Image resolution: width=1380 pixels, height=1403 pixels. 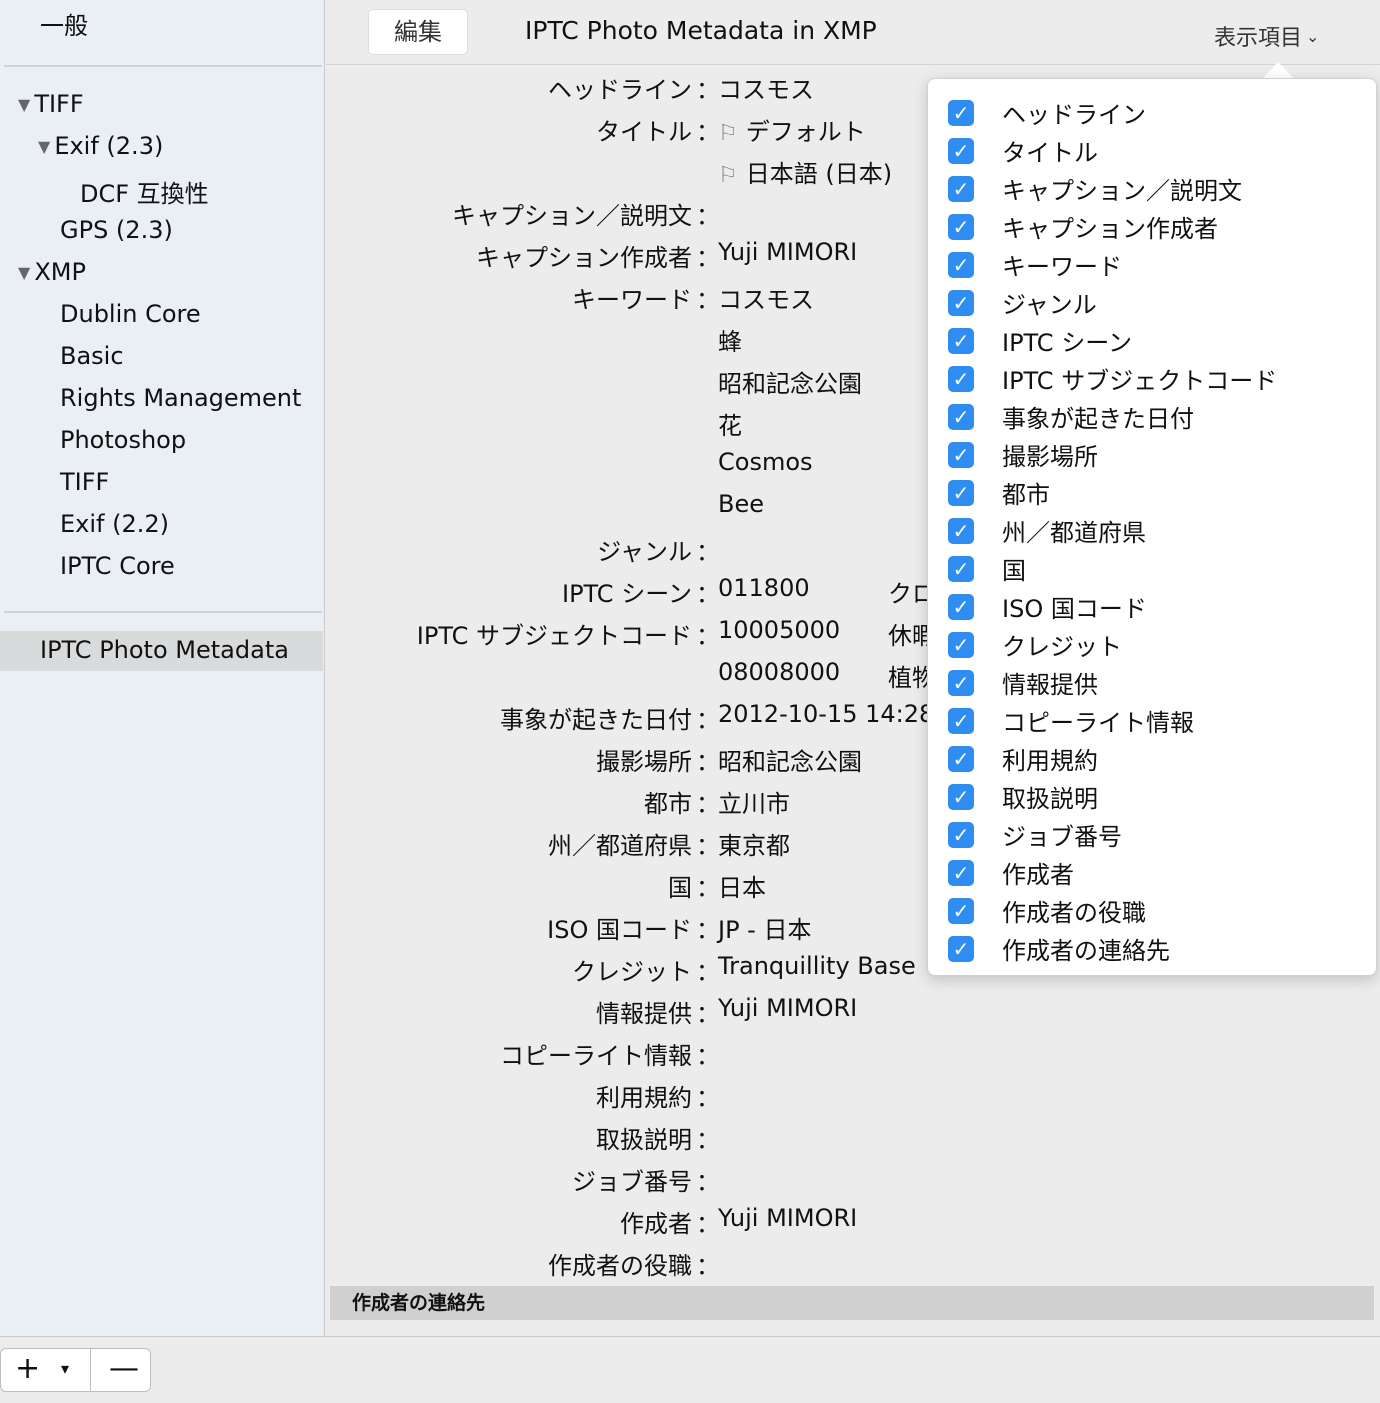 I want to click on display-item-checkbox-row: ✓ 都市, so click(x=999, y=492).